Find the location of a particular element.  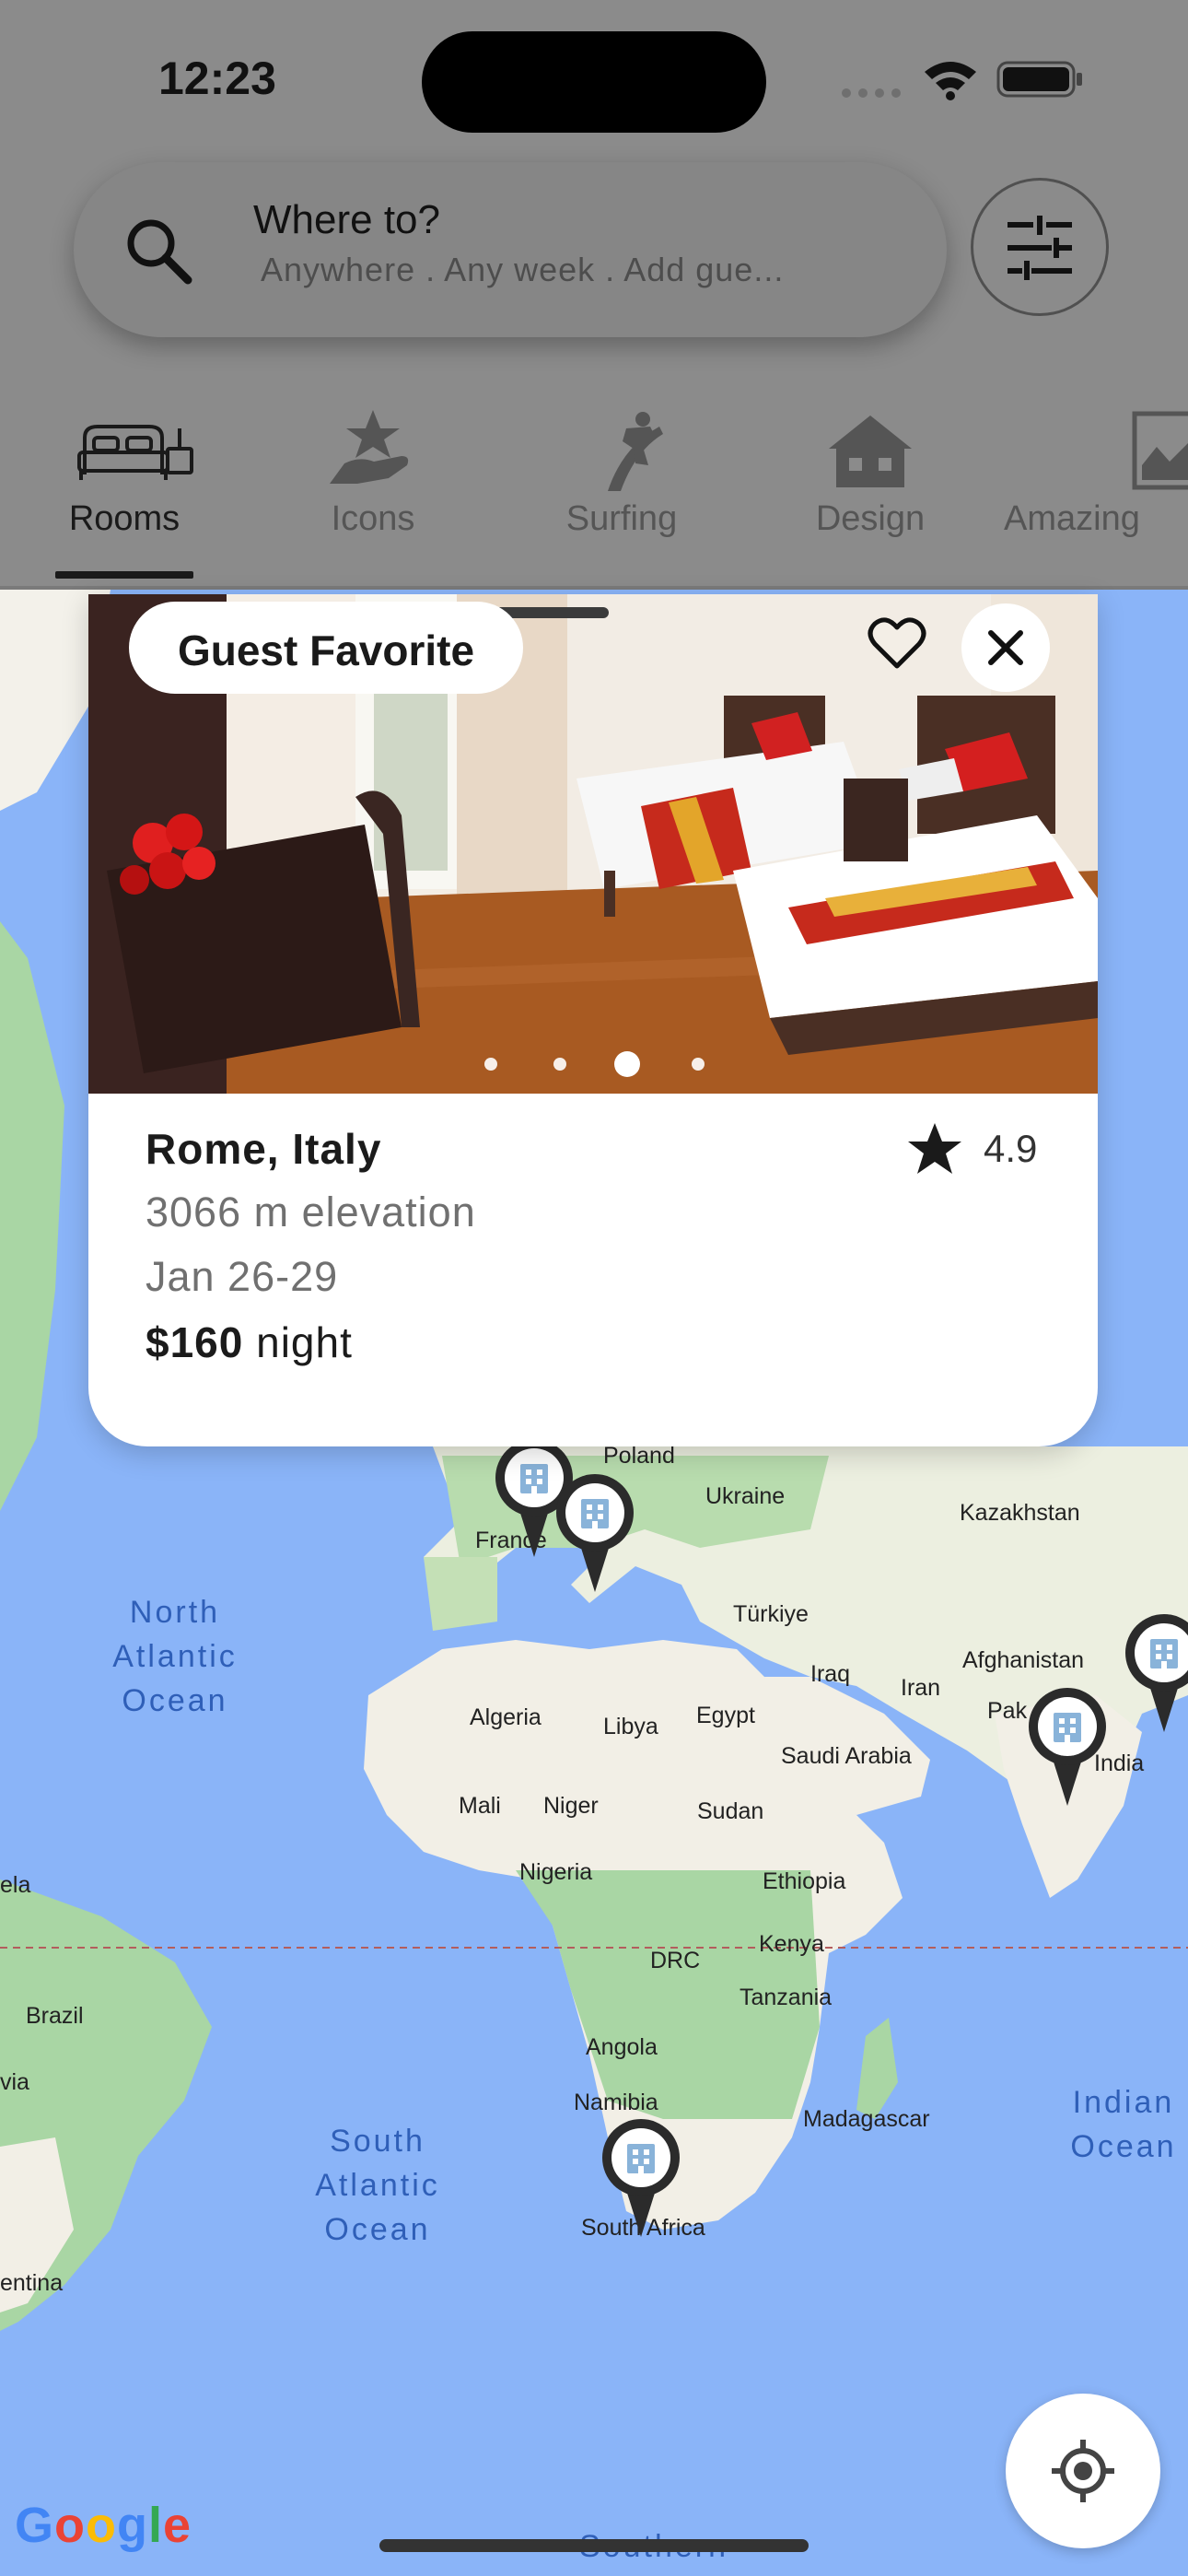

category-design: Design is located at coordinates (870, 475).